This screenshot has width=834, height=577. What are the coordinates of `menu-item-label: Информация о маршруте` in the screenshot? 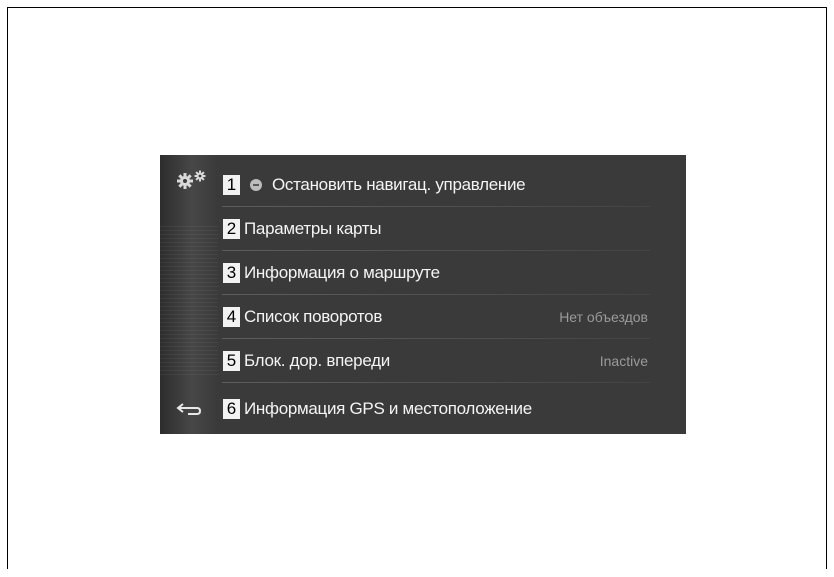 It's located at (342, 272).